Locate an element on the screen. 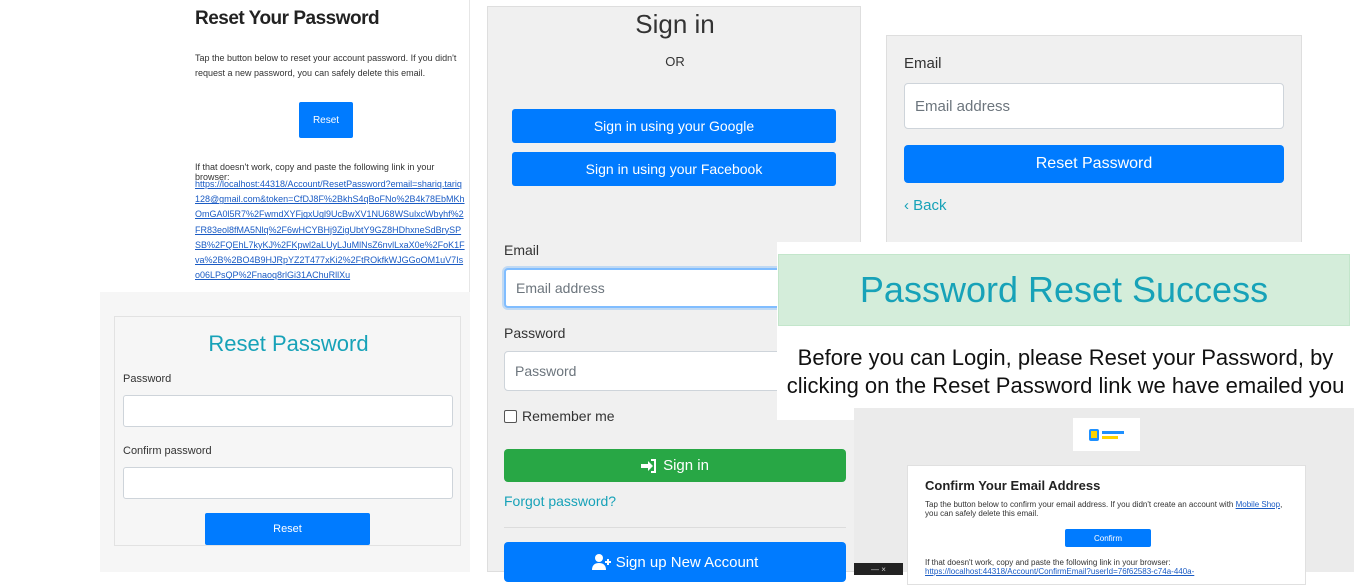 This screenshot has height=585, width=1354. or-divider: OR is located at coordinates (675, 61).